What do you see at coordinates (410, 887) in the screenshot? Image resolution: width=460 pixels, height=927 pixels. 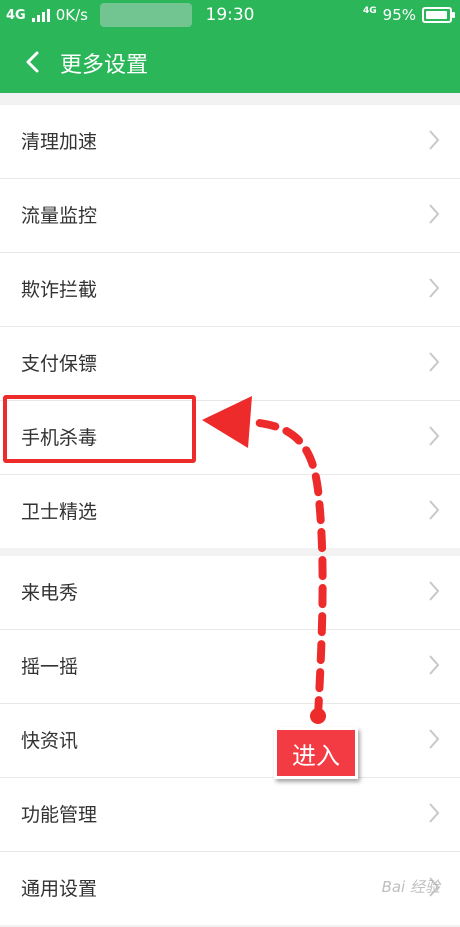 I see `watermark: Bai 经验` at bounding box center [410, 887].